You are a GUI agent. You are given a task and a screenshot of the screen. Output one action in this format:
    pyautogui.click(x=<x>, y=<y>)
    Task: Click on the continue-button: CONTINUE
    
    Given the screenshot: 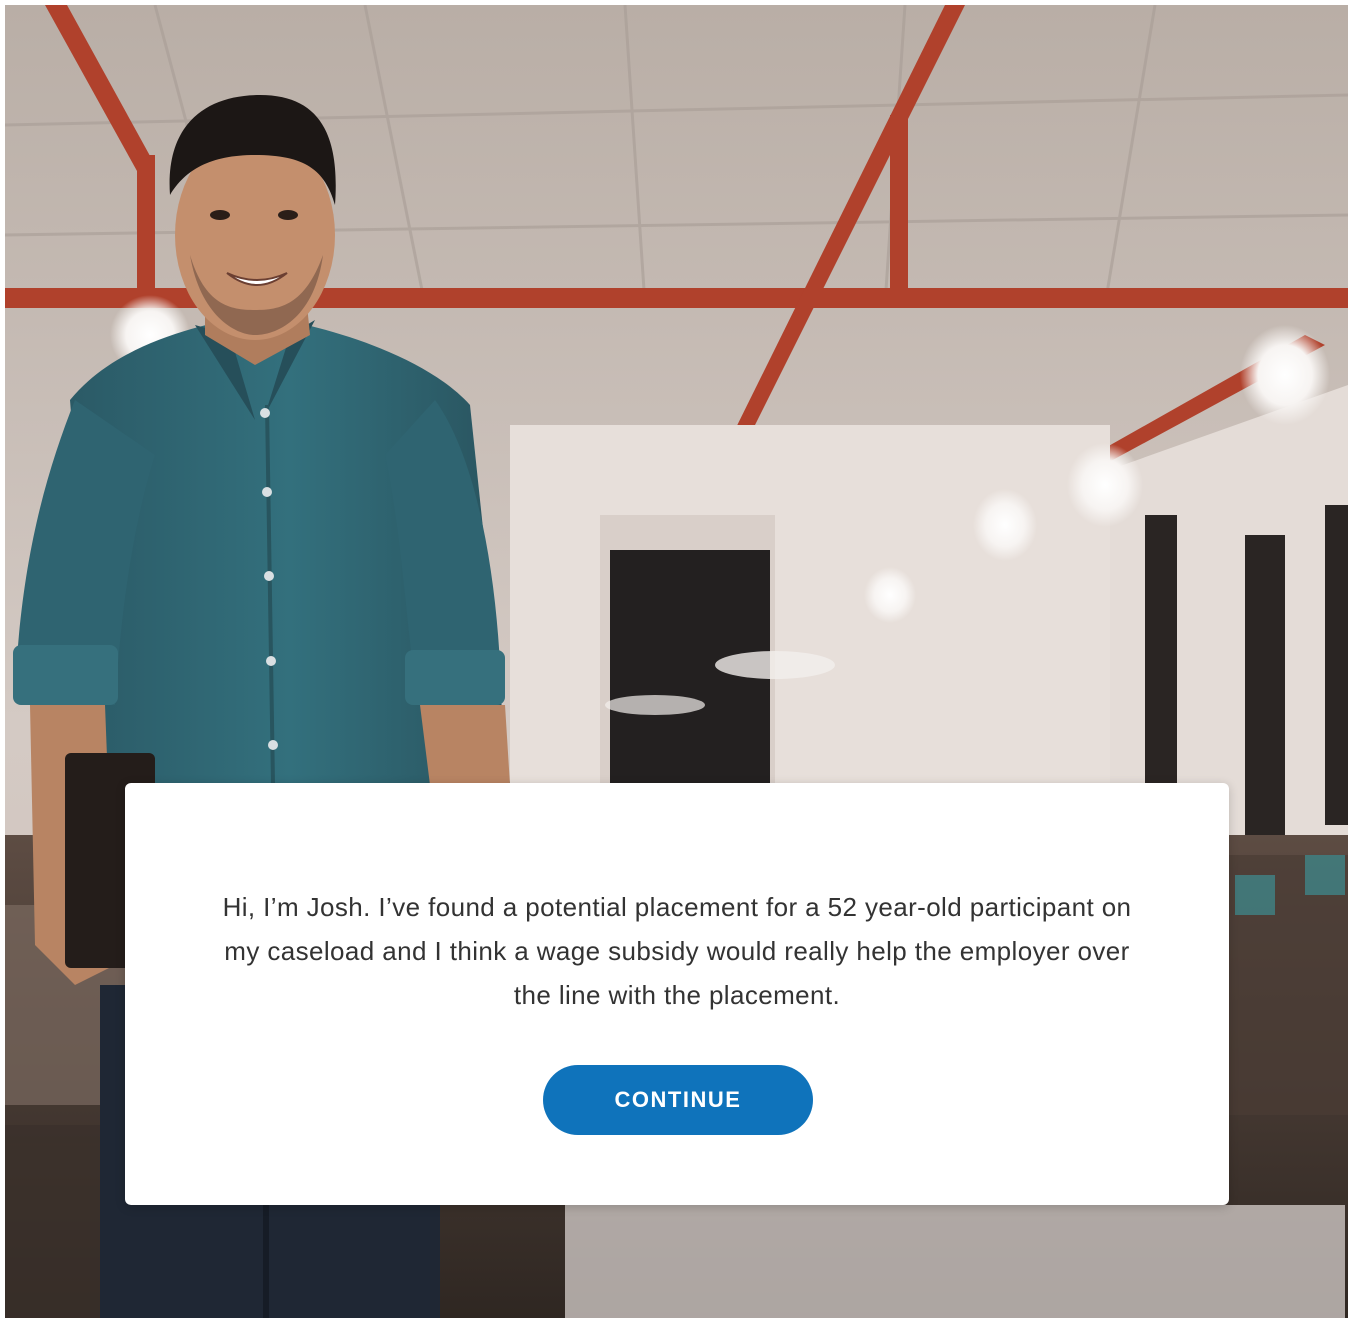 What is the action you would take?
    pyautogui.click(x=678, y=1100)
    